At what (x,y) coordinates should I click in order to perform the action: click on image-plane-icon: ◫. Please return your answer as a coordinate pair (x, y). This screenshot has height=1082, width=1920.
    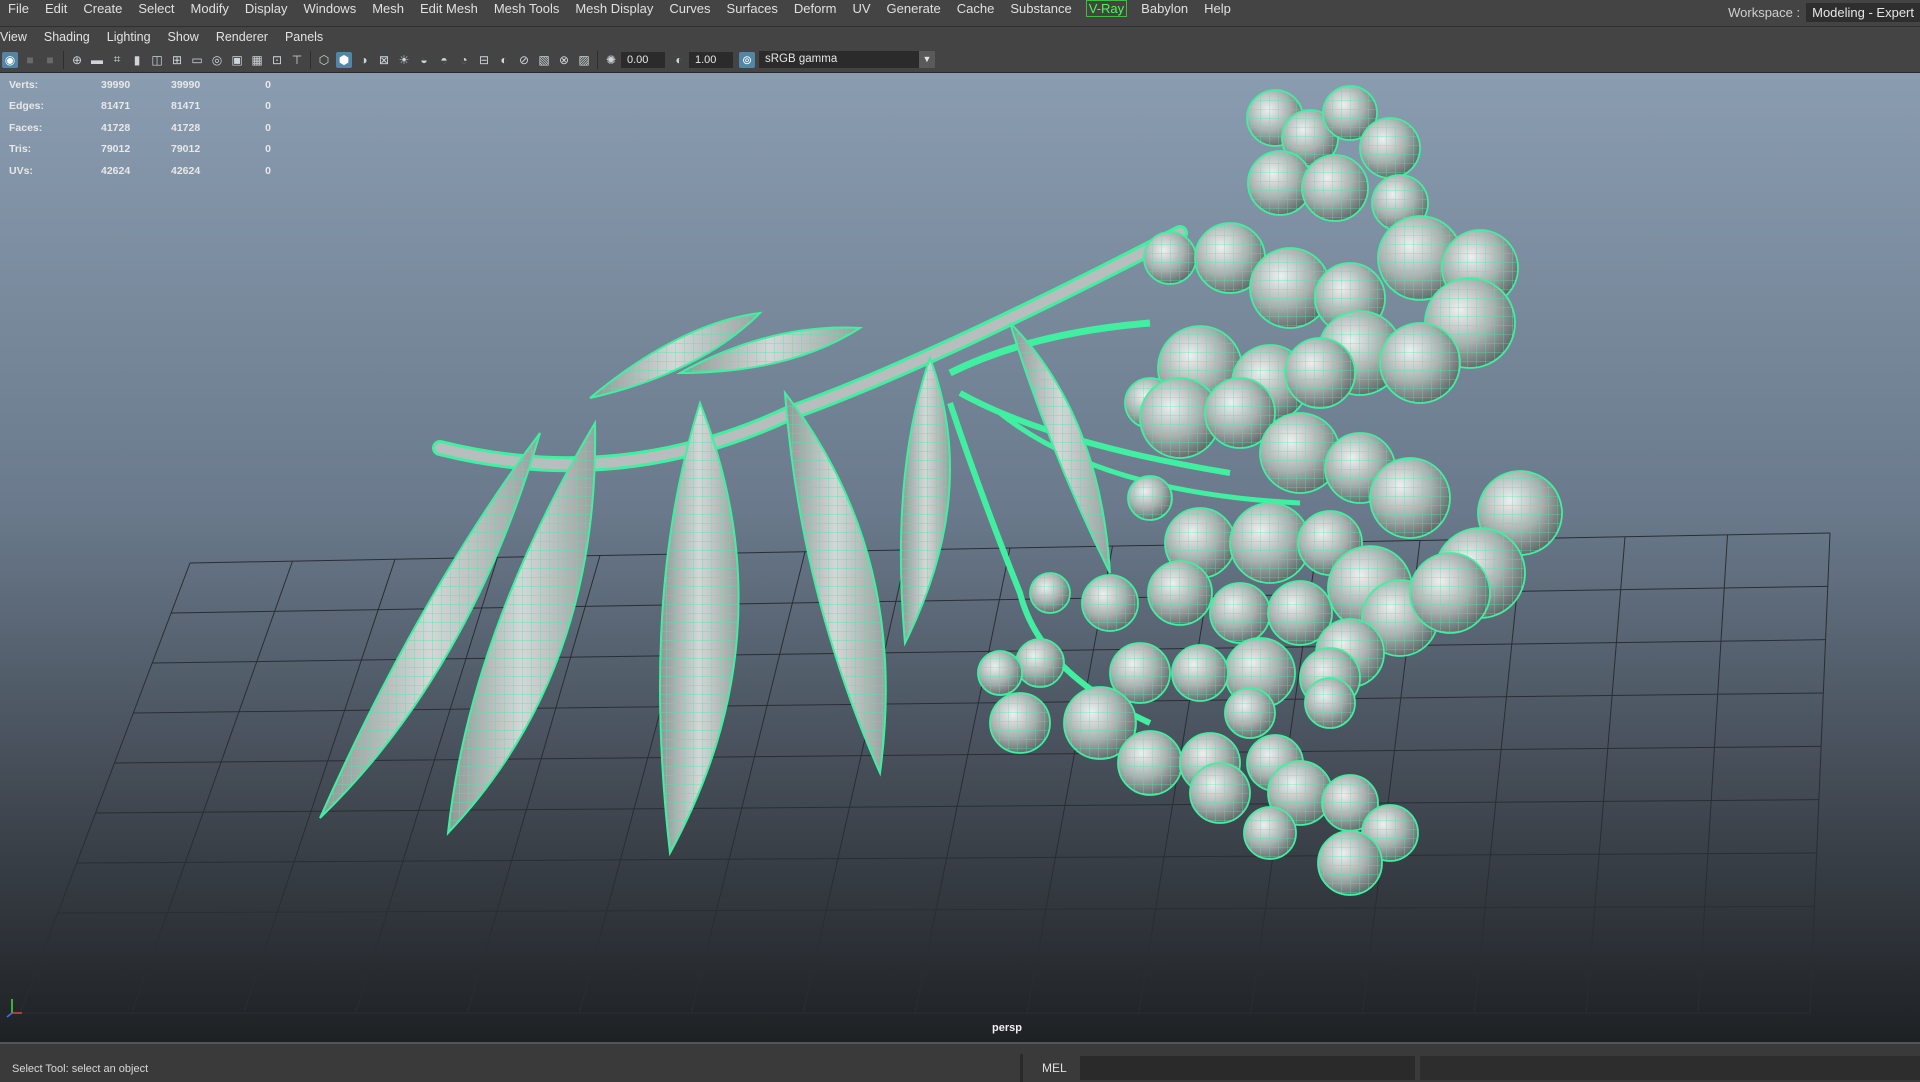
    Looking at the image, I should click on (157, 60).